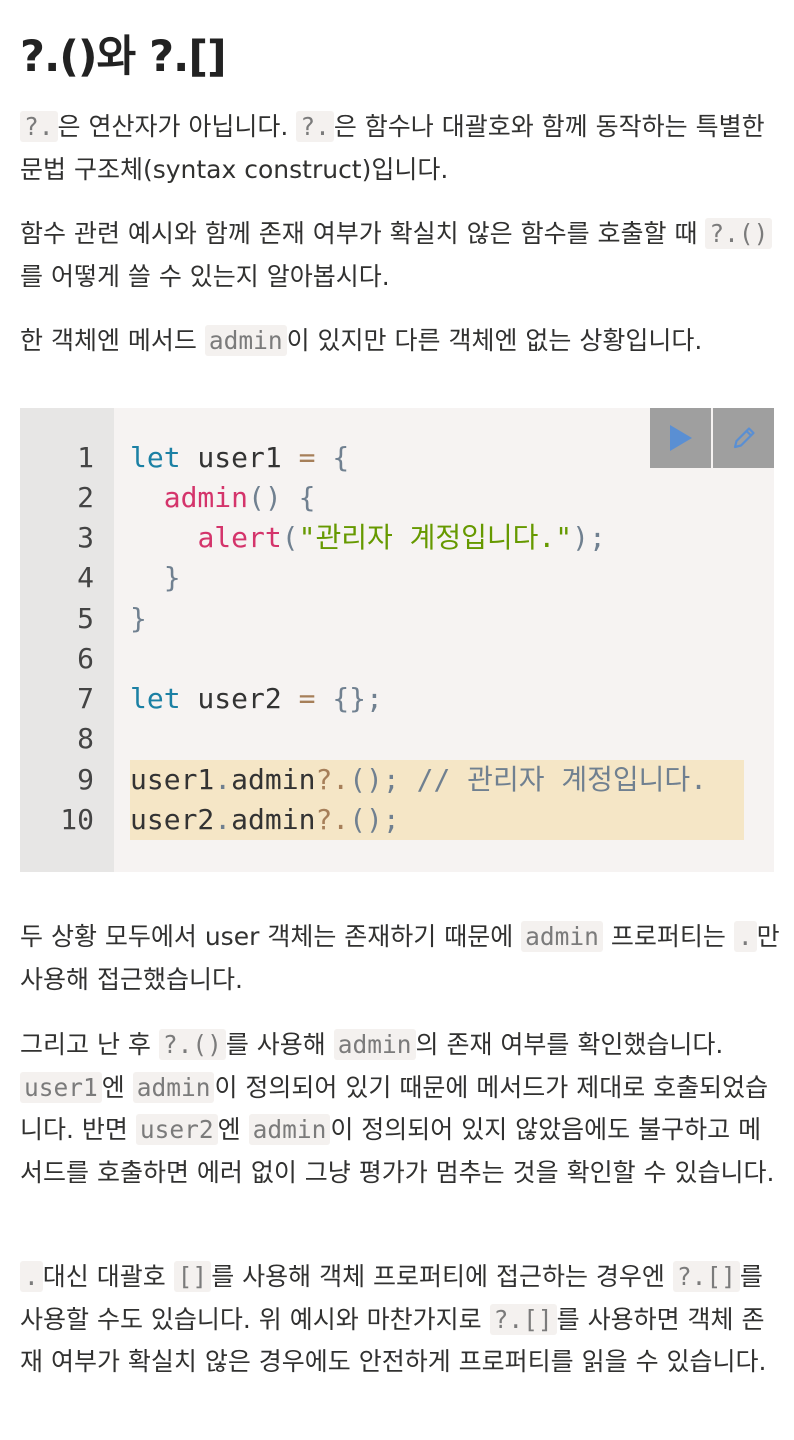  Describe the element at coordinates (177, 126) in the screenshot. I see `text: 은 연산자가 아닙니다.` at that location.